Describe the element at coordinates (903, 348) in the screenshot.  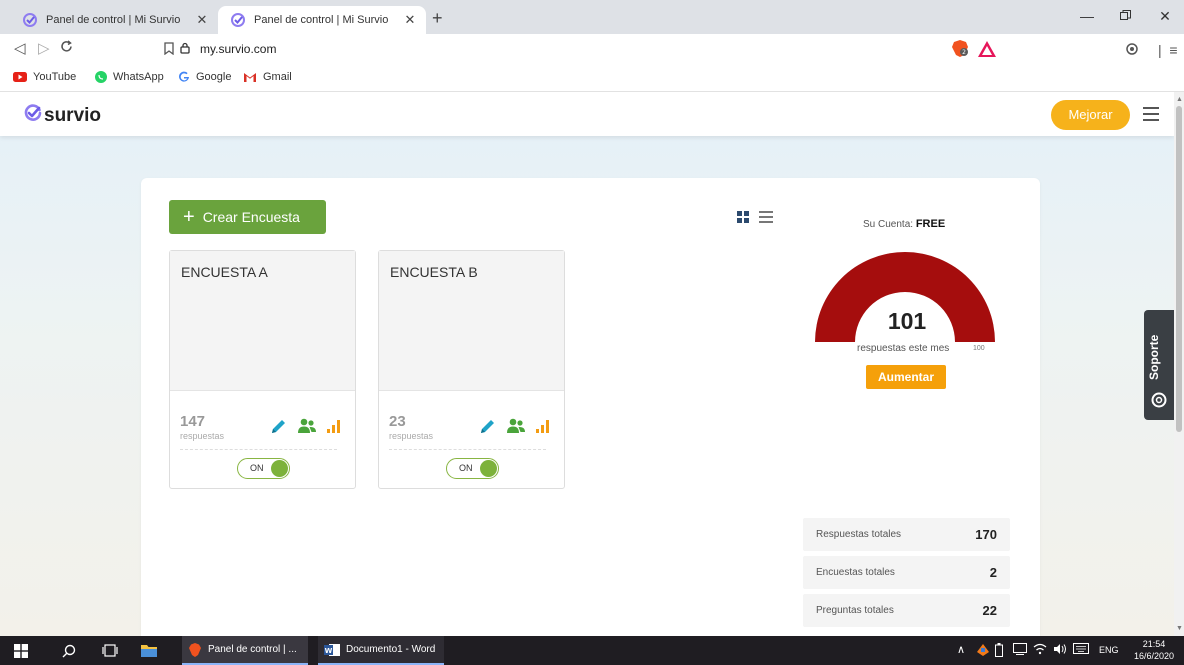
I see `gauge-label: respuestas este mes` at that location.